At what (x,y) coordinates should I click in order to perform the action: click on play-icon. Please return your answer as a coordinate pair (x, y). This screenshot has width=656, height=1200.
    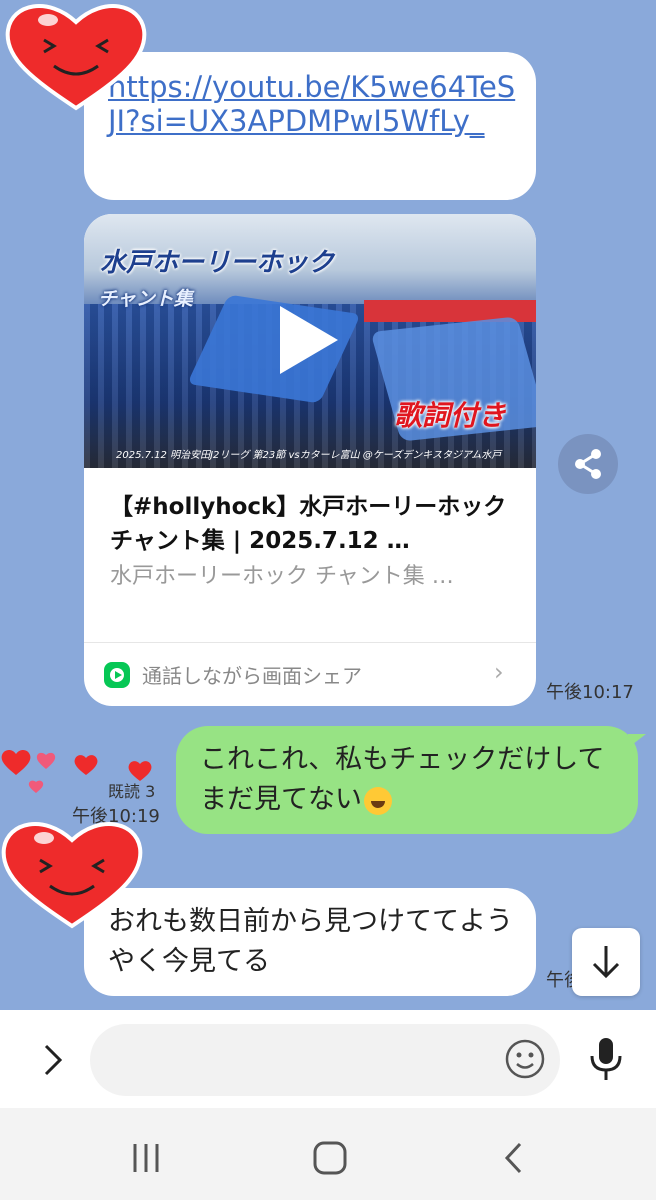
    Looking at the image, I should click on (309, 340).